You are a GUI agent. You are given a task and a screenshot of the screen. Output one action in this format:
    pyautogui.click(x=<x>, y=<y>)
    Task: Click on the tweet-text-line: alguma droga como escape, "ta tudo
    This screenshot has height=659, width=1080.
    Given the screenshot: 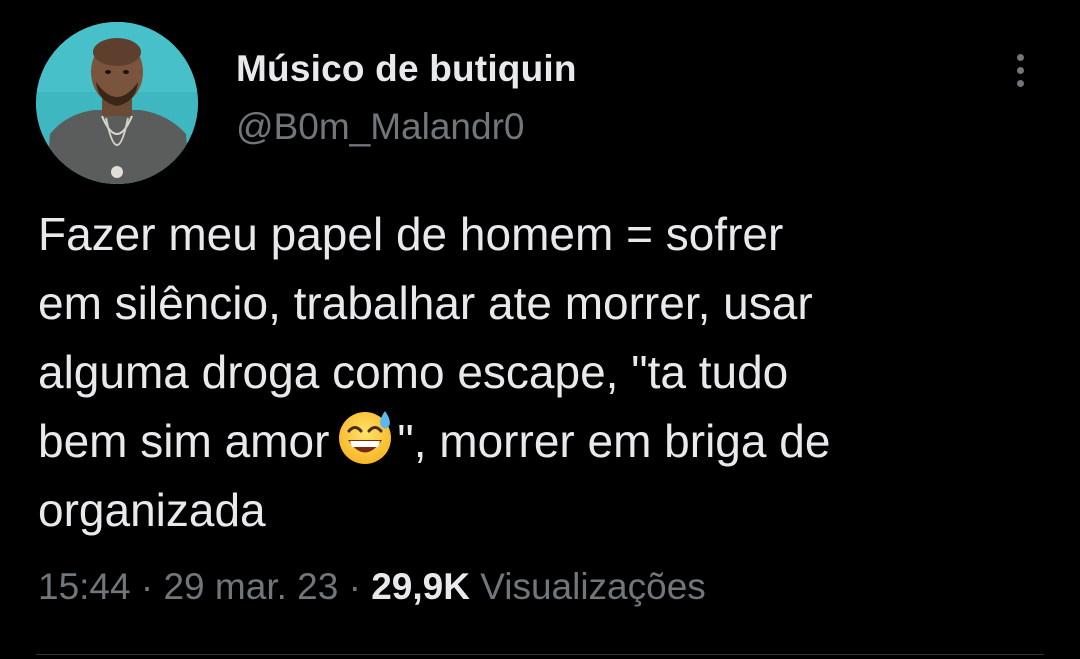 What is the action you would take?
    pyautogui.click(x=413, y=372)
    